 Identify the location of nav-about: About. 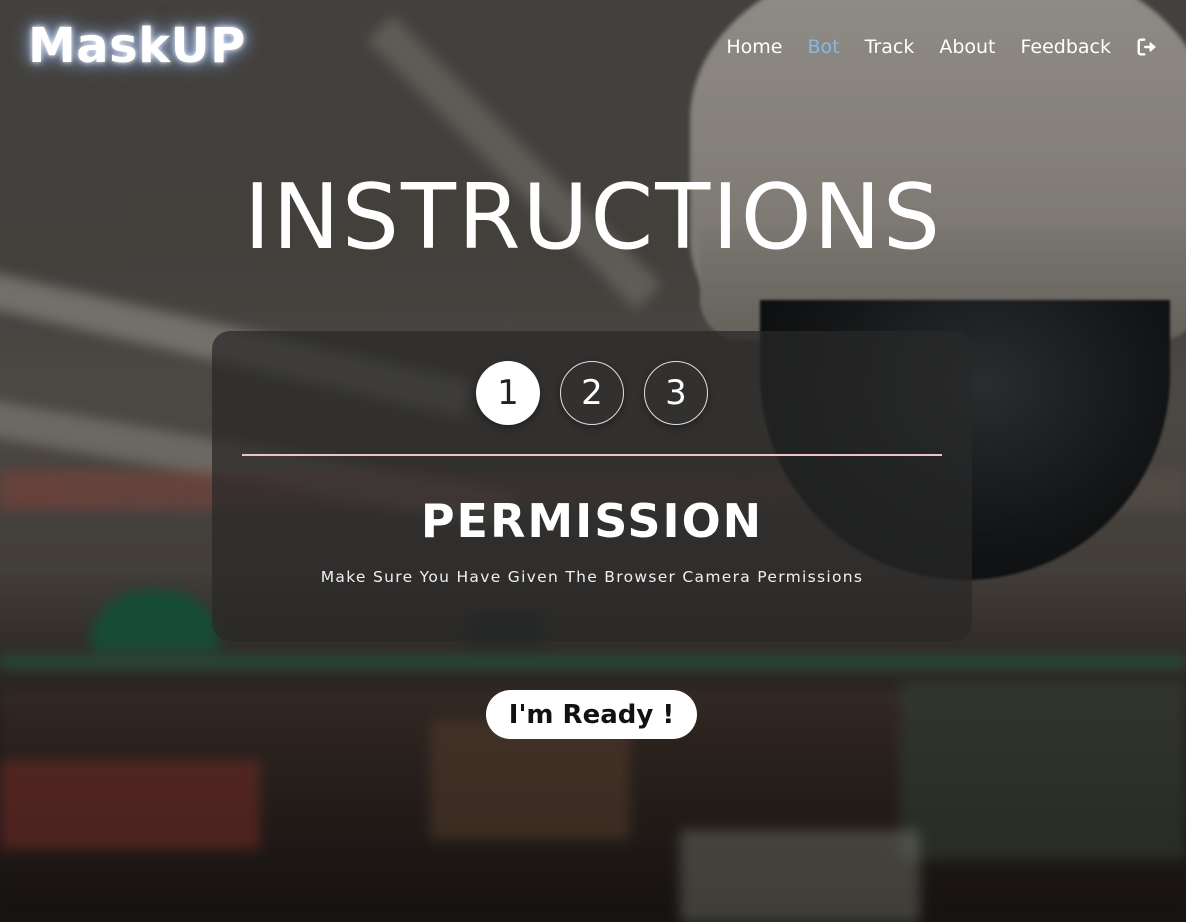
(967, 47).